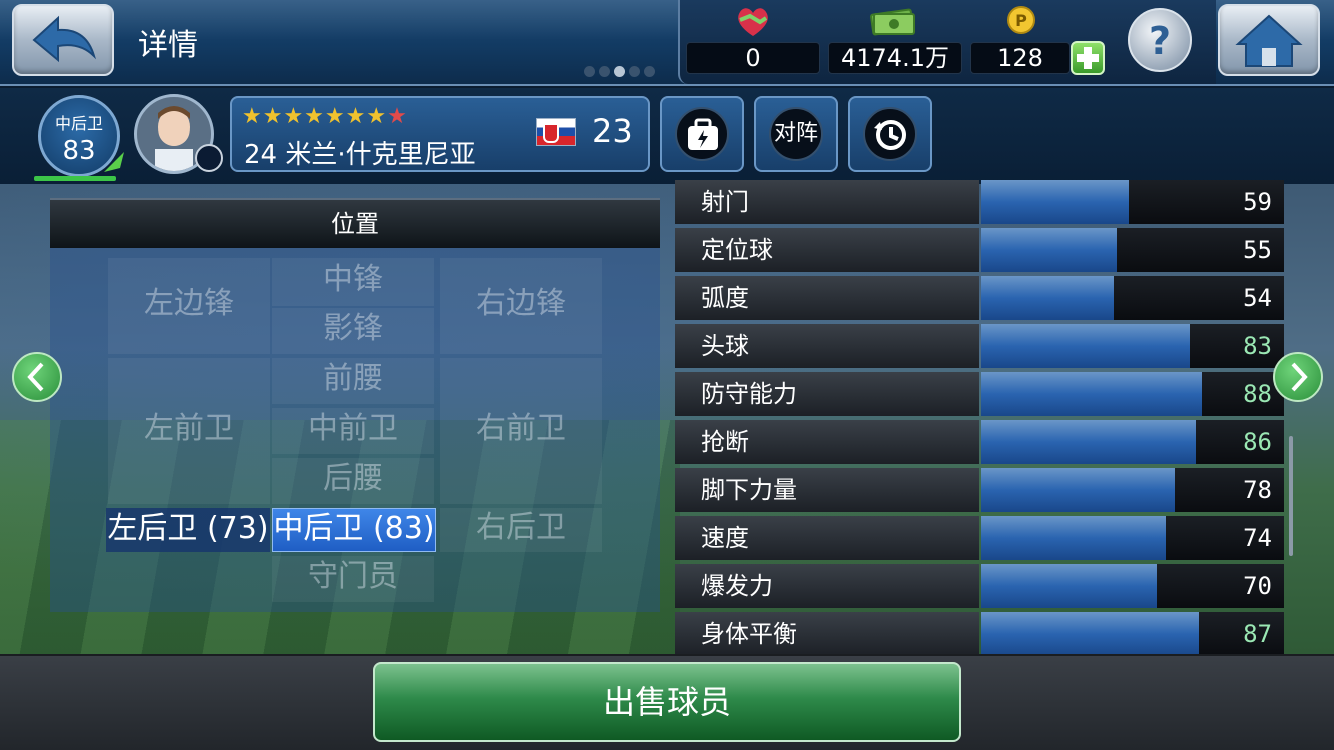  What do you see at coordinates (827, 202) in the screenshot?
I see `stat-label: 射门` at bounding box center [827, 202].